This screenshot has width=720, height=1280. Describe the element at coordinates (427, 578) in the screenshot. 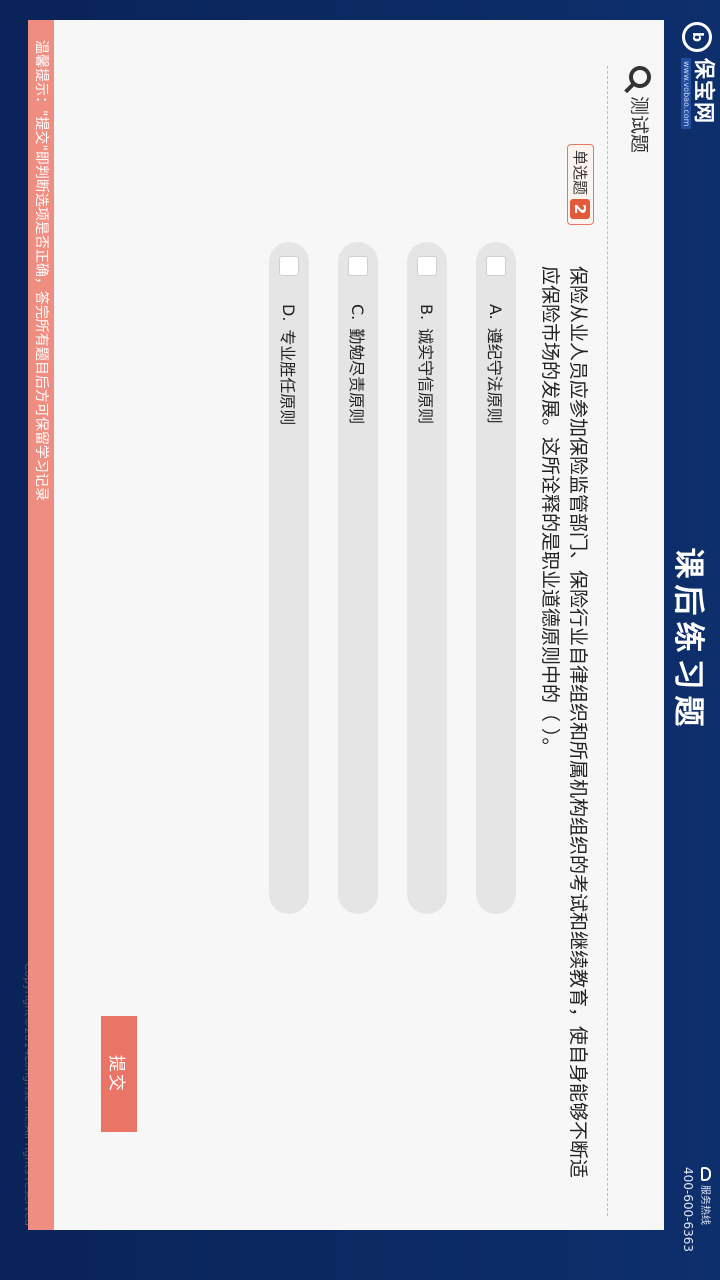

I see `option-b: B. 诚实守信原则` at that location.